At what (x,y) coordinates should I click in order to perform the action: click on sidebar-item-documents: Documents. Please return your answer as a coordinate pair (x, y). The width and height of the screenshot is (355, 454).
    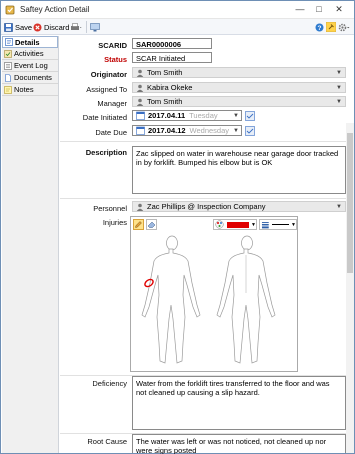
    Looking at the image, I should click on (30, 78).